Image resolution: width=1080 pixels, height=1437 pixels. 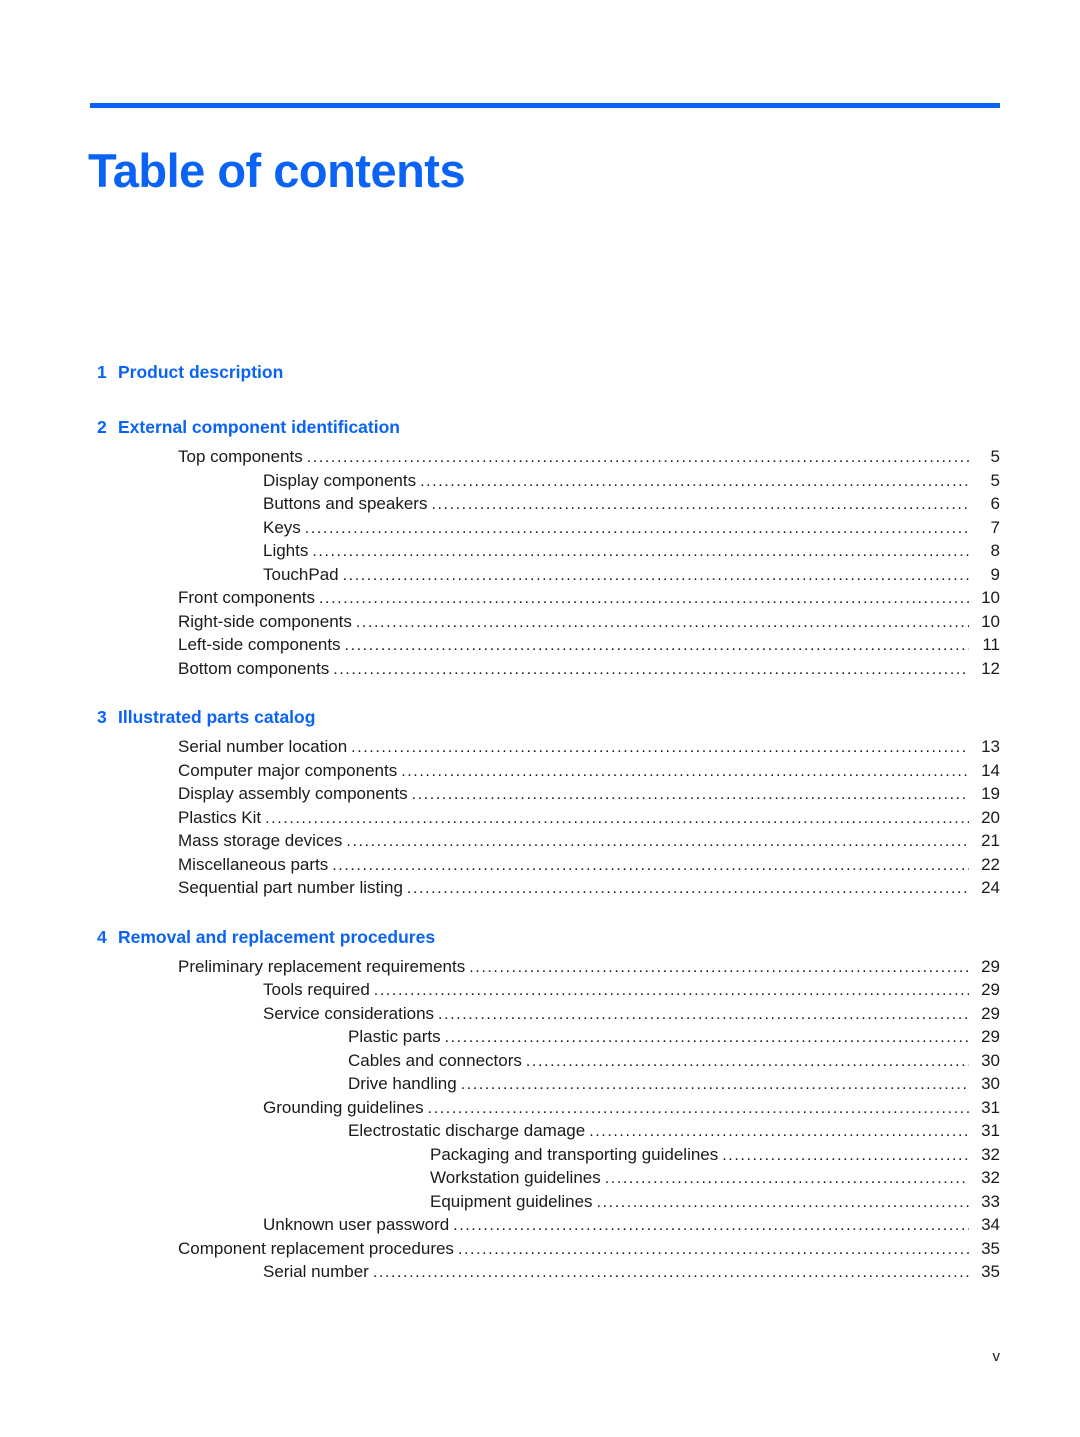 I want to click on toc-entry-page-number: 6, so click(x=995, y=503).